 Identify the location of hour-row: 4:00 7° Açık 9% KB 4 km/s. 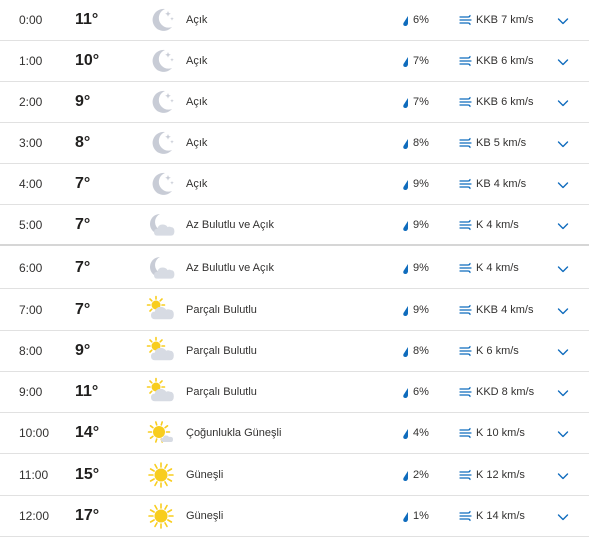
(294, 184).